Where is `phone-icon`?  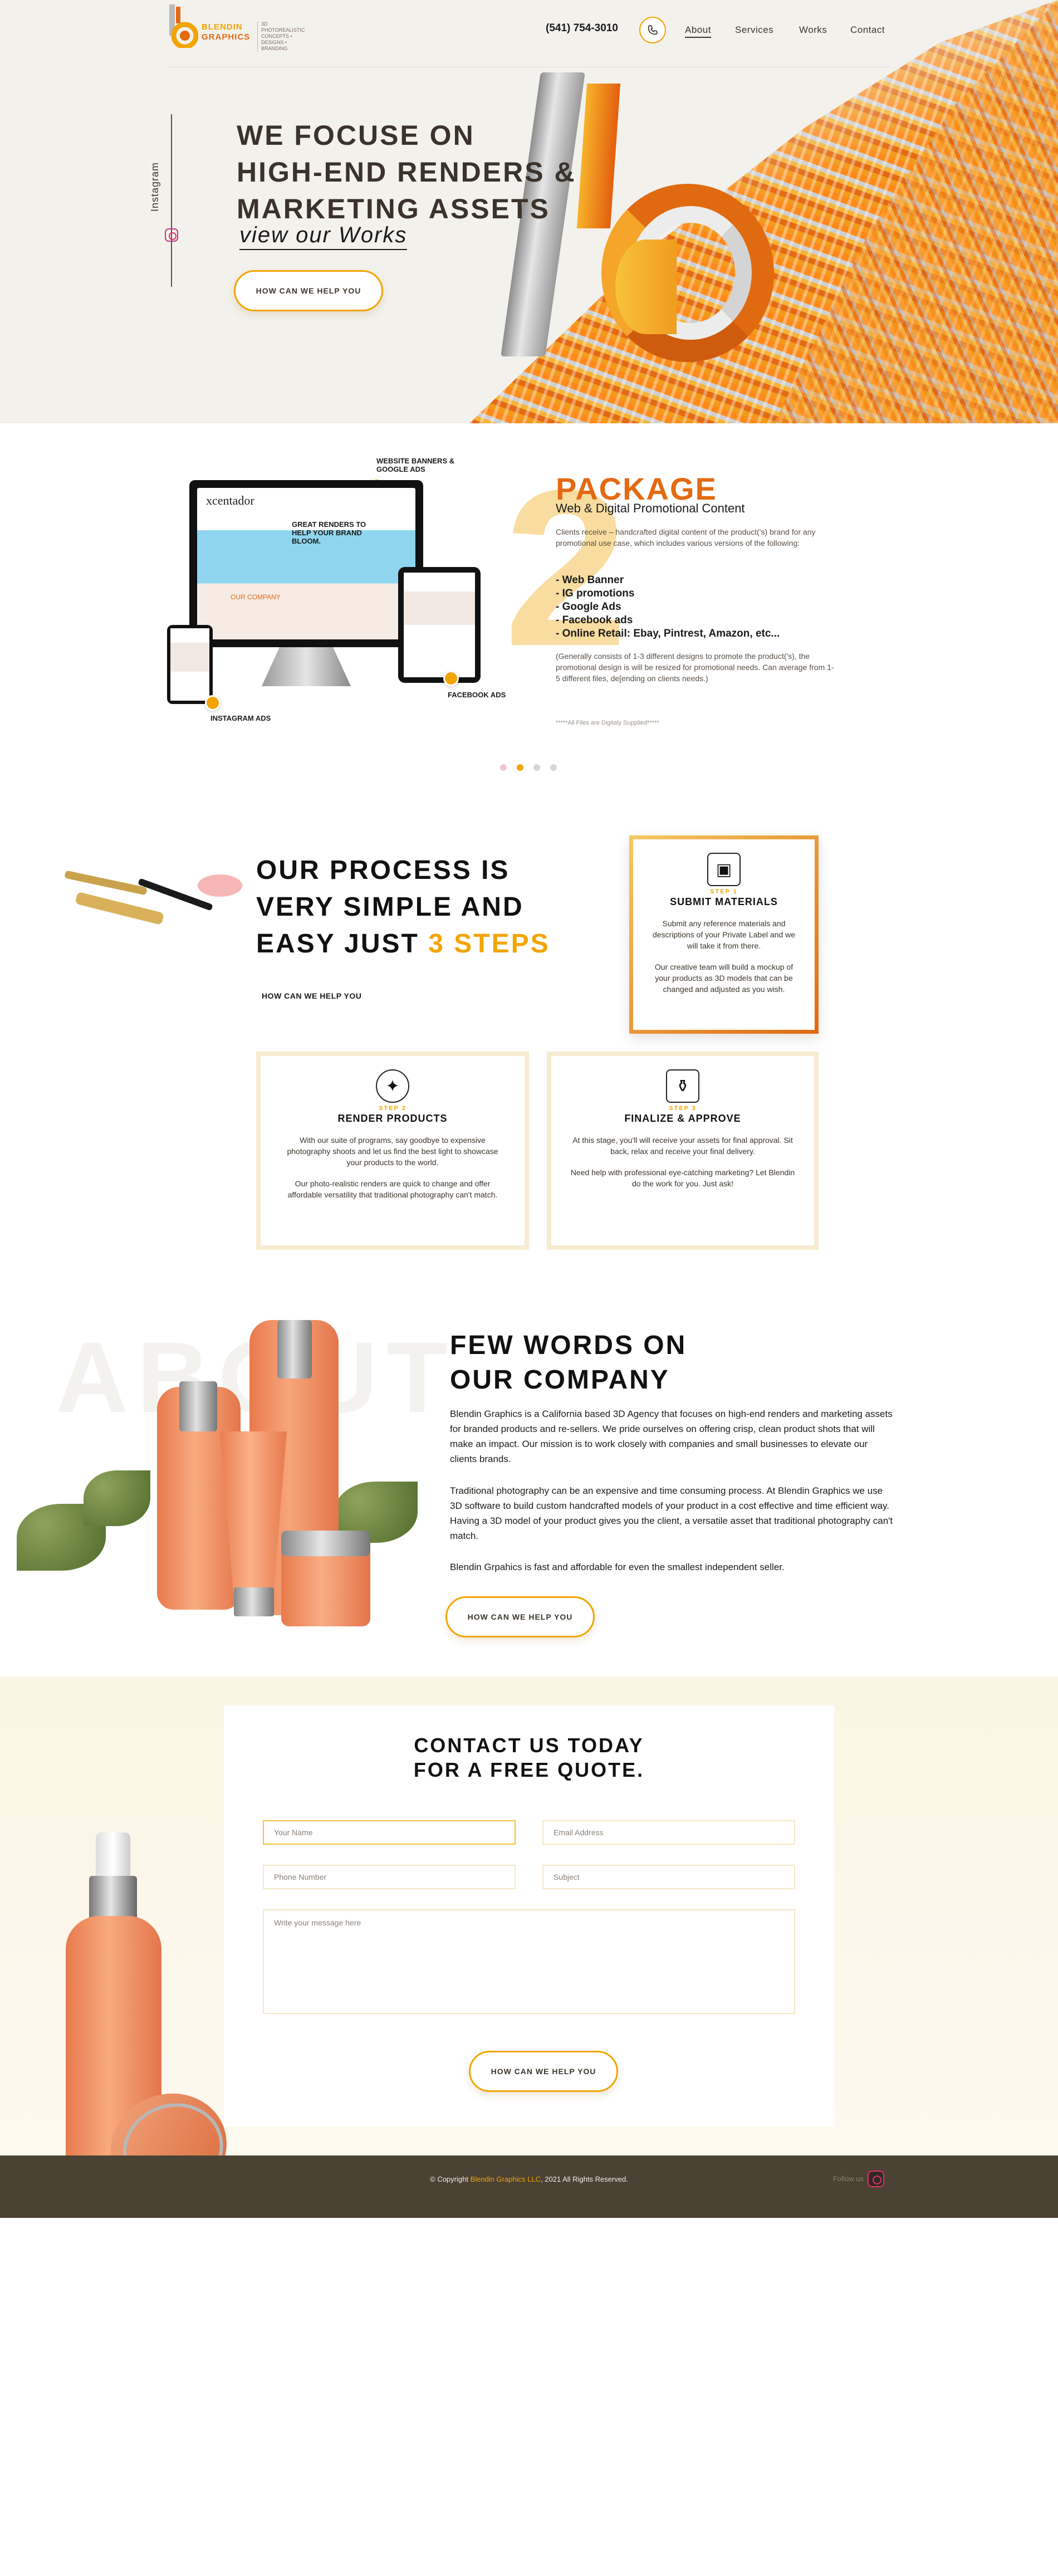 phone-icon is located at coordinates (653, 30).